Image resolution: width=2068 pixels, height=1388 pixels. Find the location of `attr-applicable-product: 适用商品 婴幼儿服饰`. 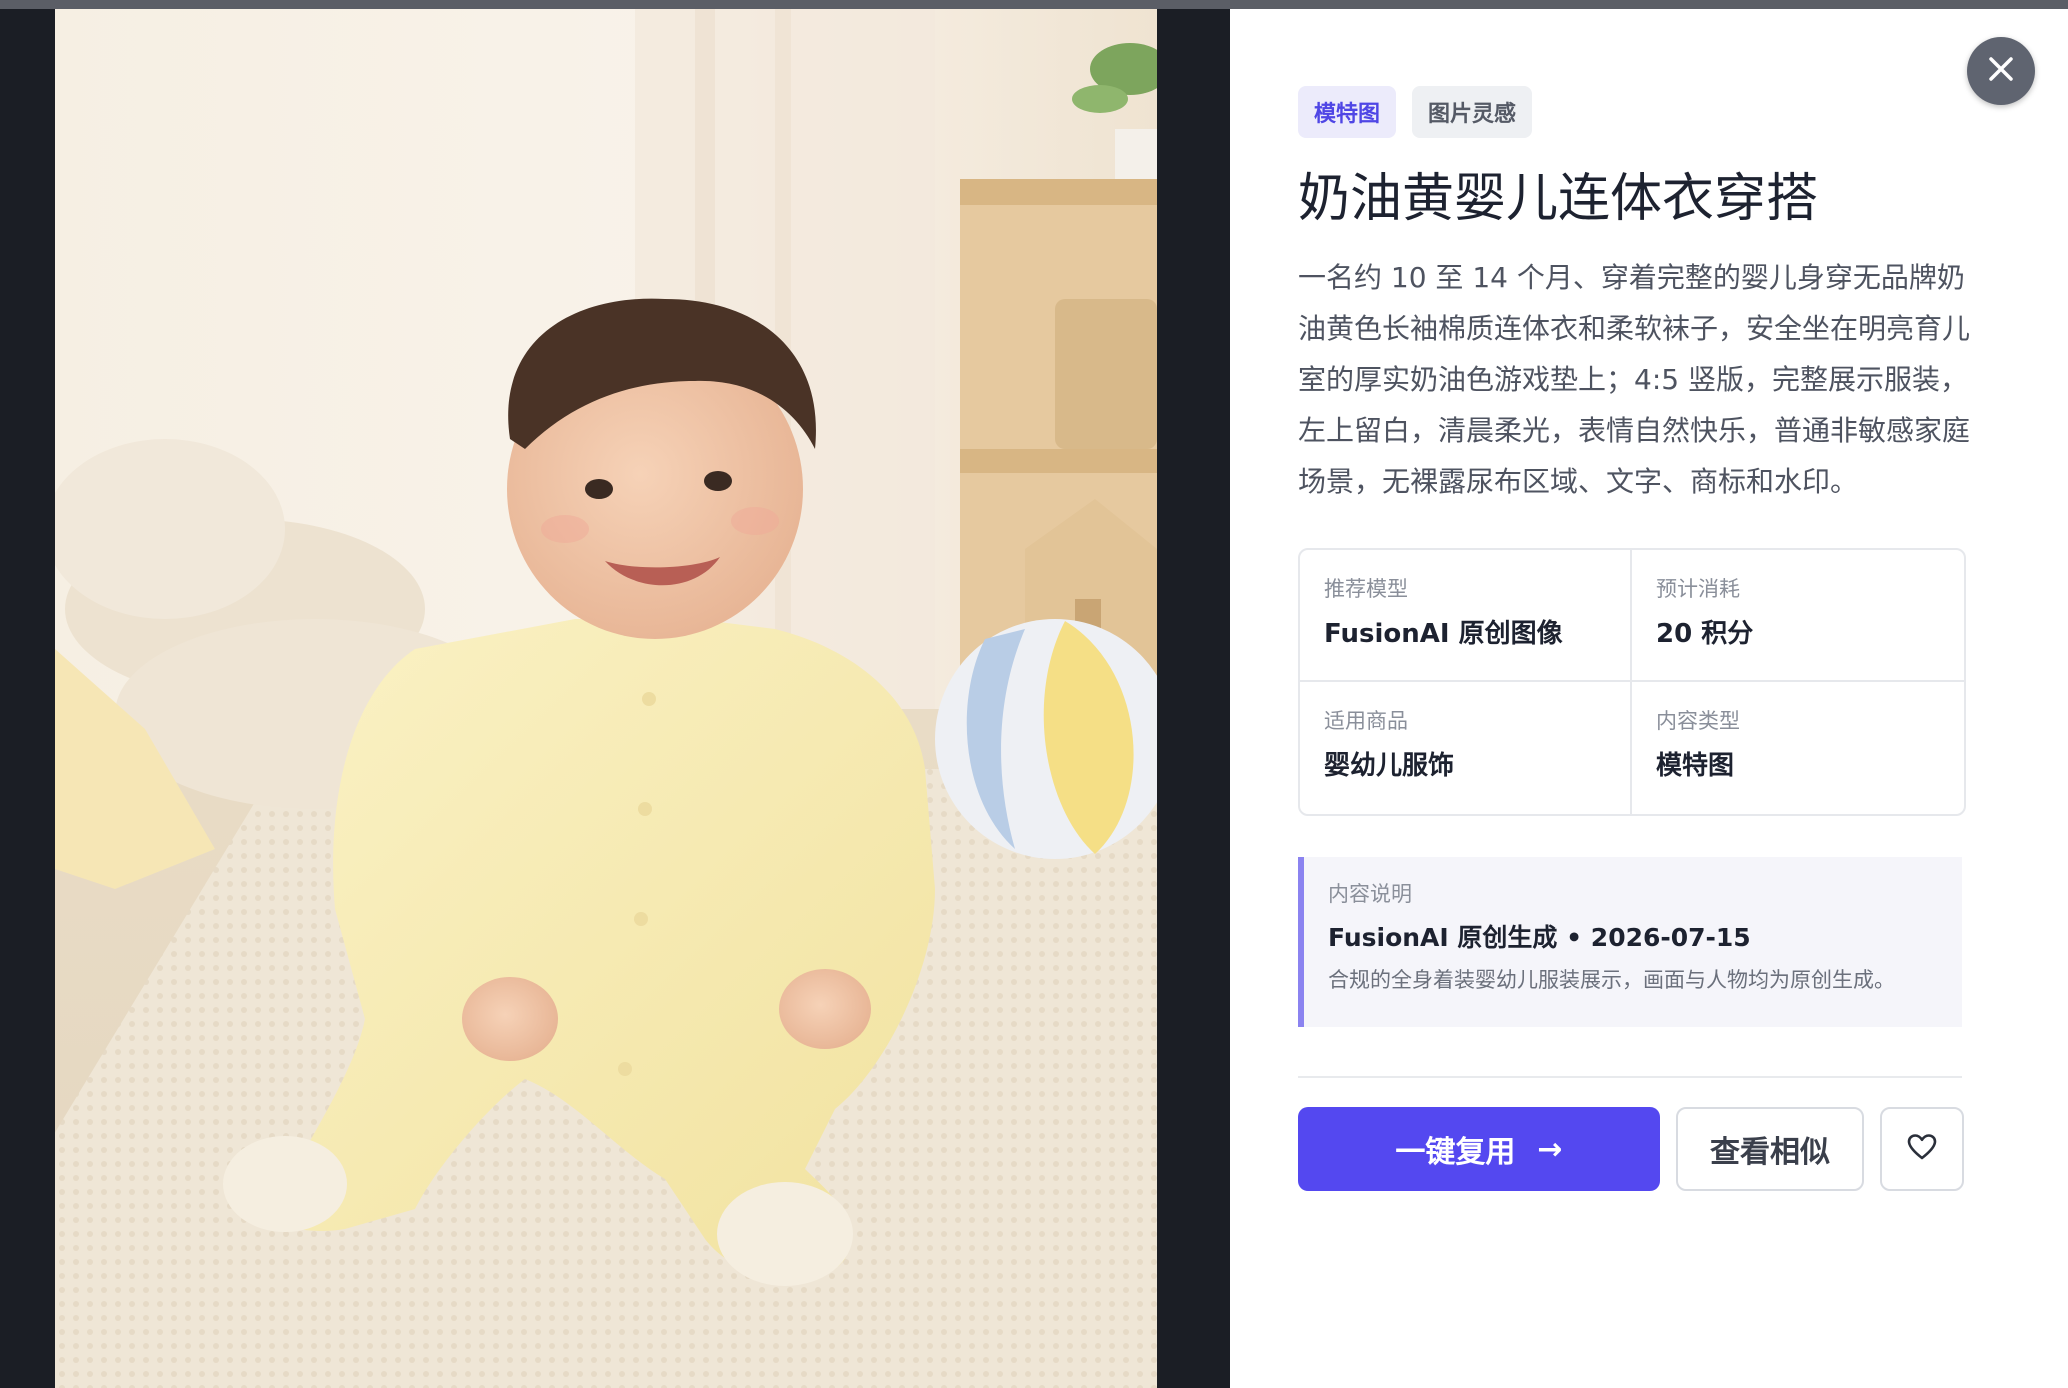

attr-applicable-product: 适用商品 婴幼儿服饰 is located at coordinates (1466, 748).